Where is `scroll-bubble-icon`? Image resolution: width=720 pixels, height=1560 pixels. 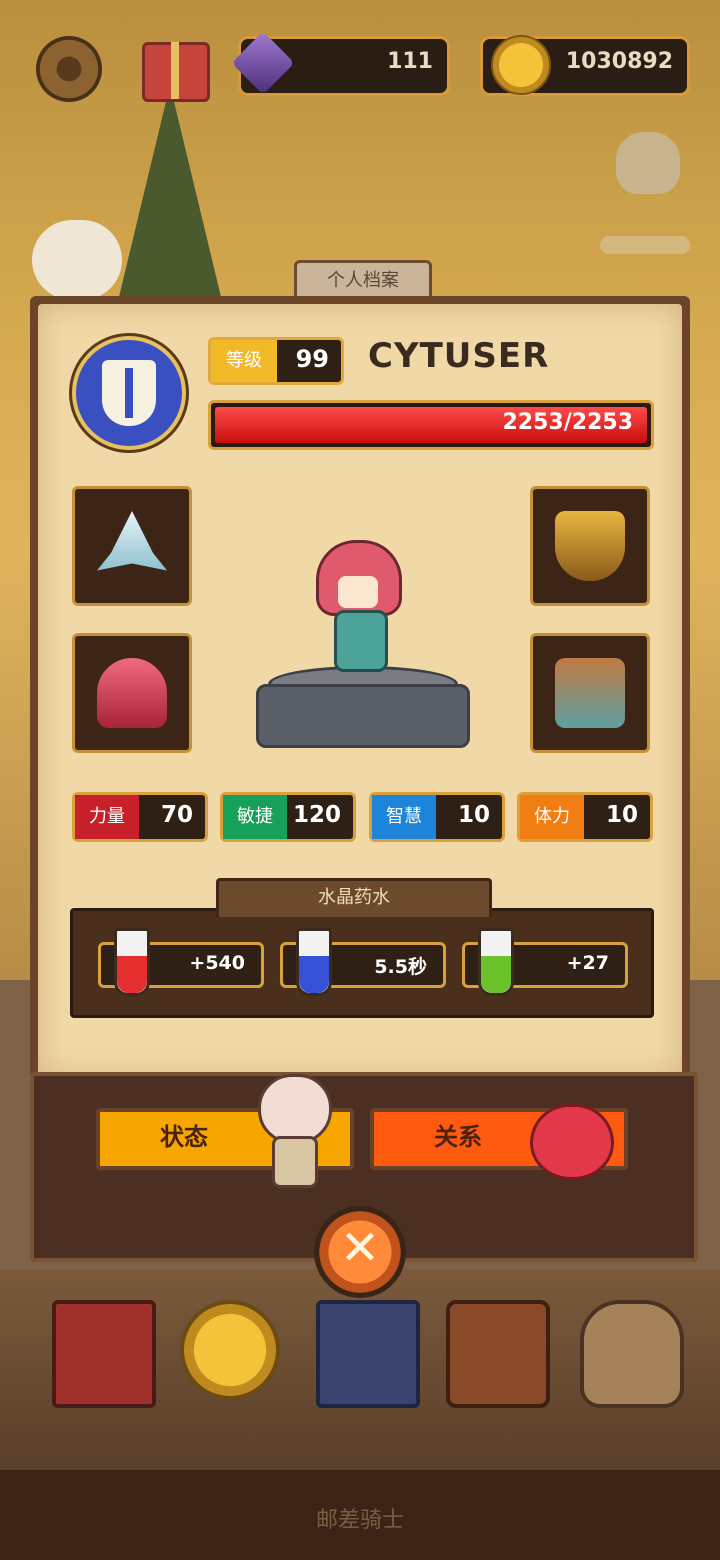
scroll-bubble-icon is located at coordinates (77, 260).